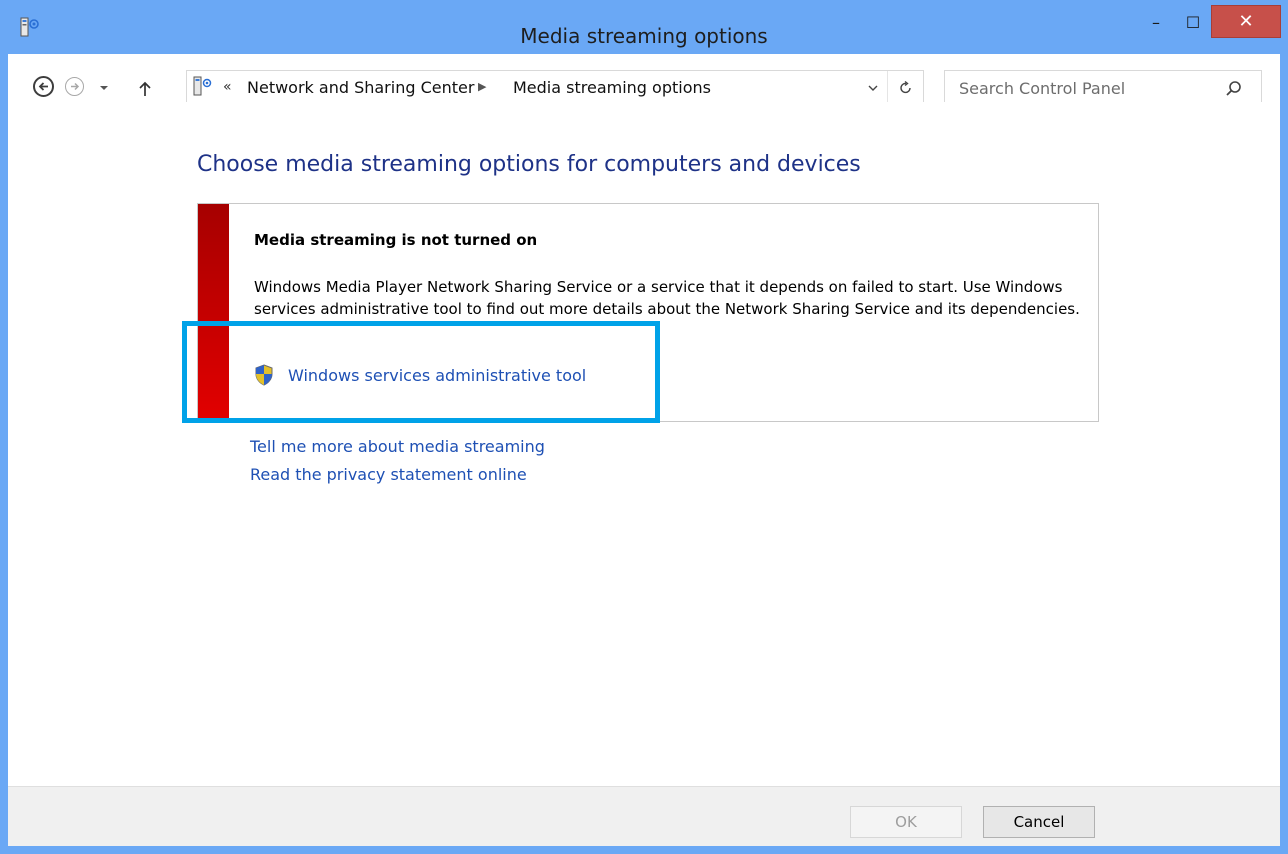 Image resolution: width=1288 pixels, height=854 pixels. What do you see at coordinates (644, 36) in the screenshot?
I see `window-title: Media streaming options` at bounding box center [644, 36].